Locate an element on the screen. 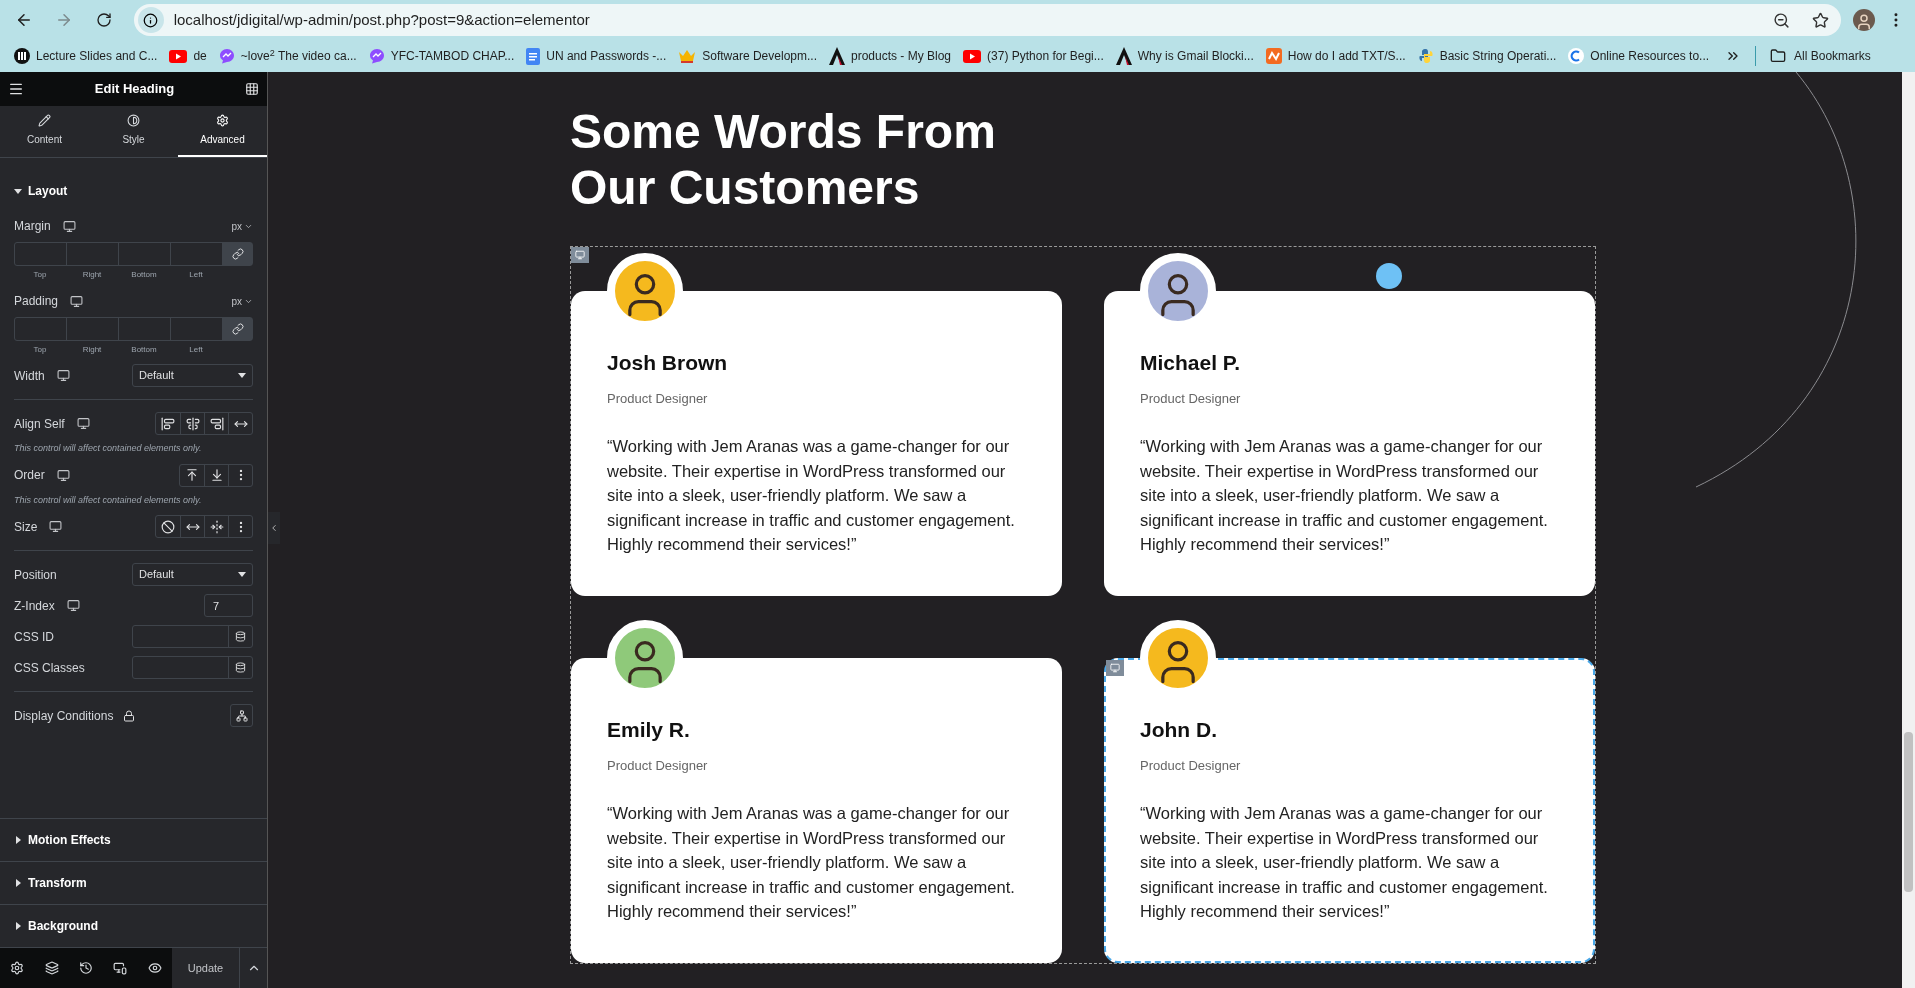 This screenshot has width=1915, height=988. responsive-icon is located at coordinates (120, 968).